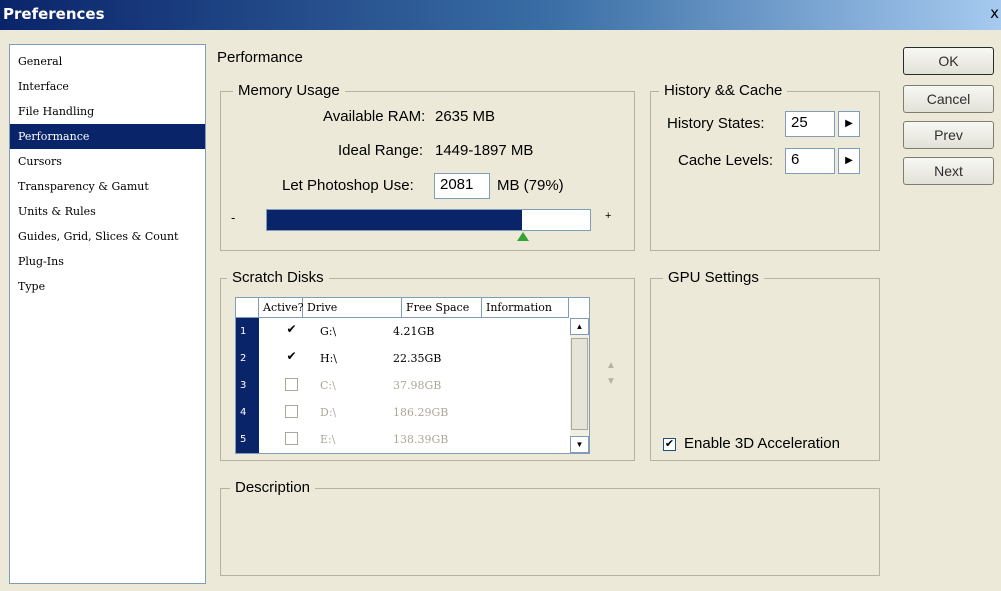  I want to click on gpu-settings-group: GPU Settings, so click(765, 365).